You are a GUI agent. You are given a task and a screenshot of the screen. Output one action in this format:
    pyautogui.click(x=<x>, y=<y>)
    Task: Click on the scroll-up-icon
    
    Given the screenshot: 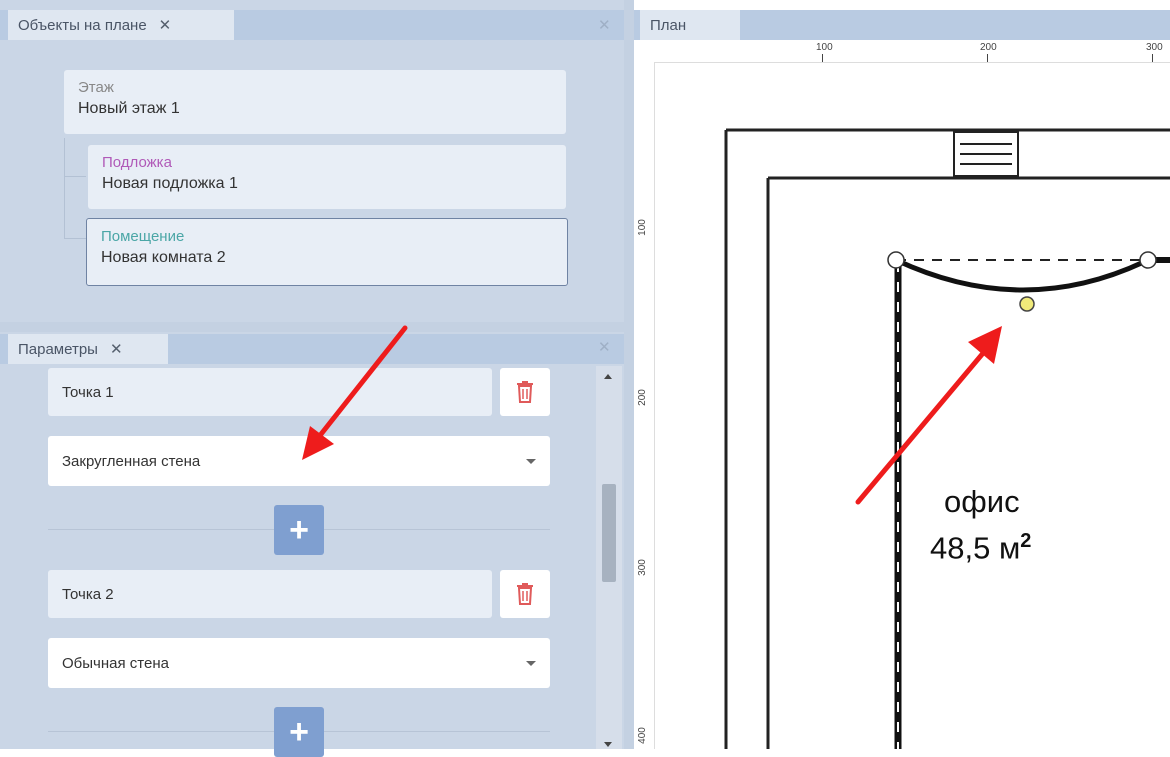 What is the action you would take?
    pyautogui.click(x=608, y=376)
    